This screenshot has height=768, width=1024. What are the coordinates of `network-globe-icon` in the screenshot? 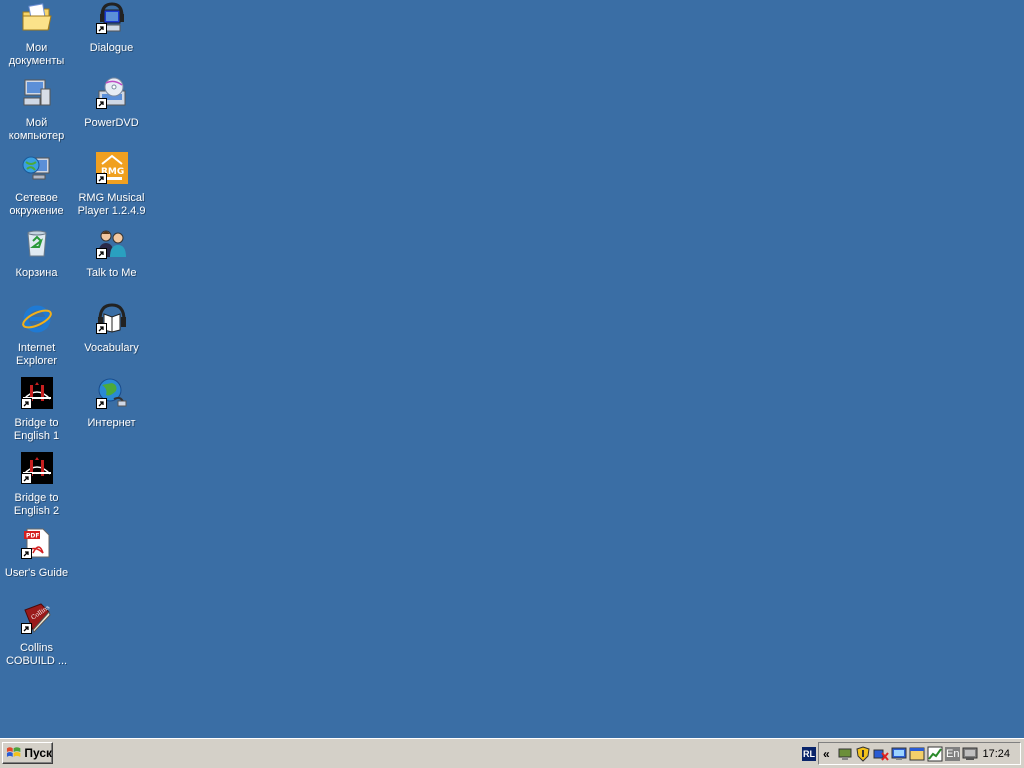 It's located at (37, 168).